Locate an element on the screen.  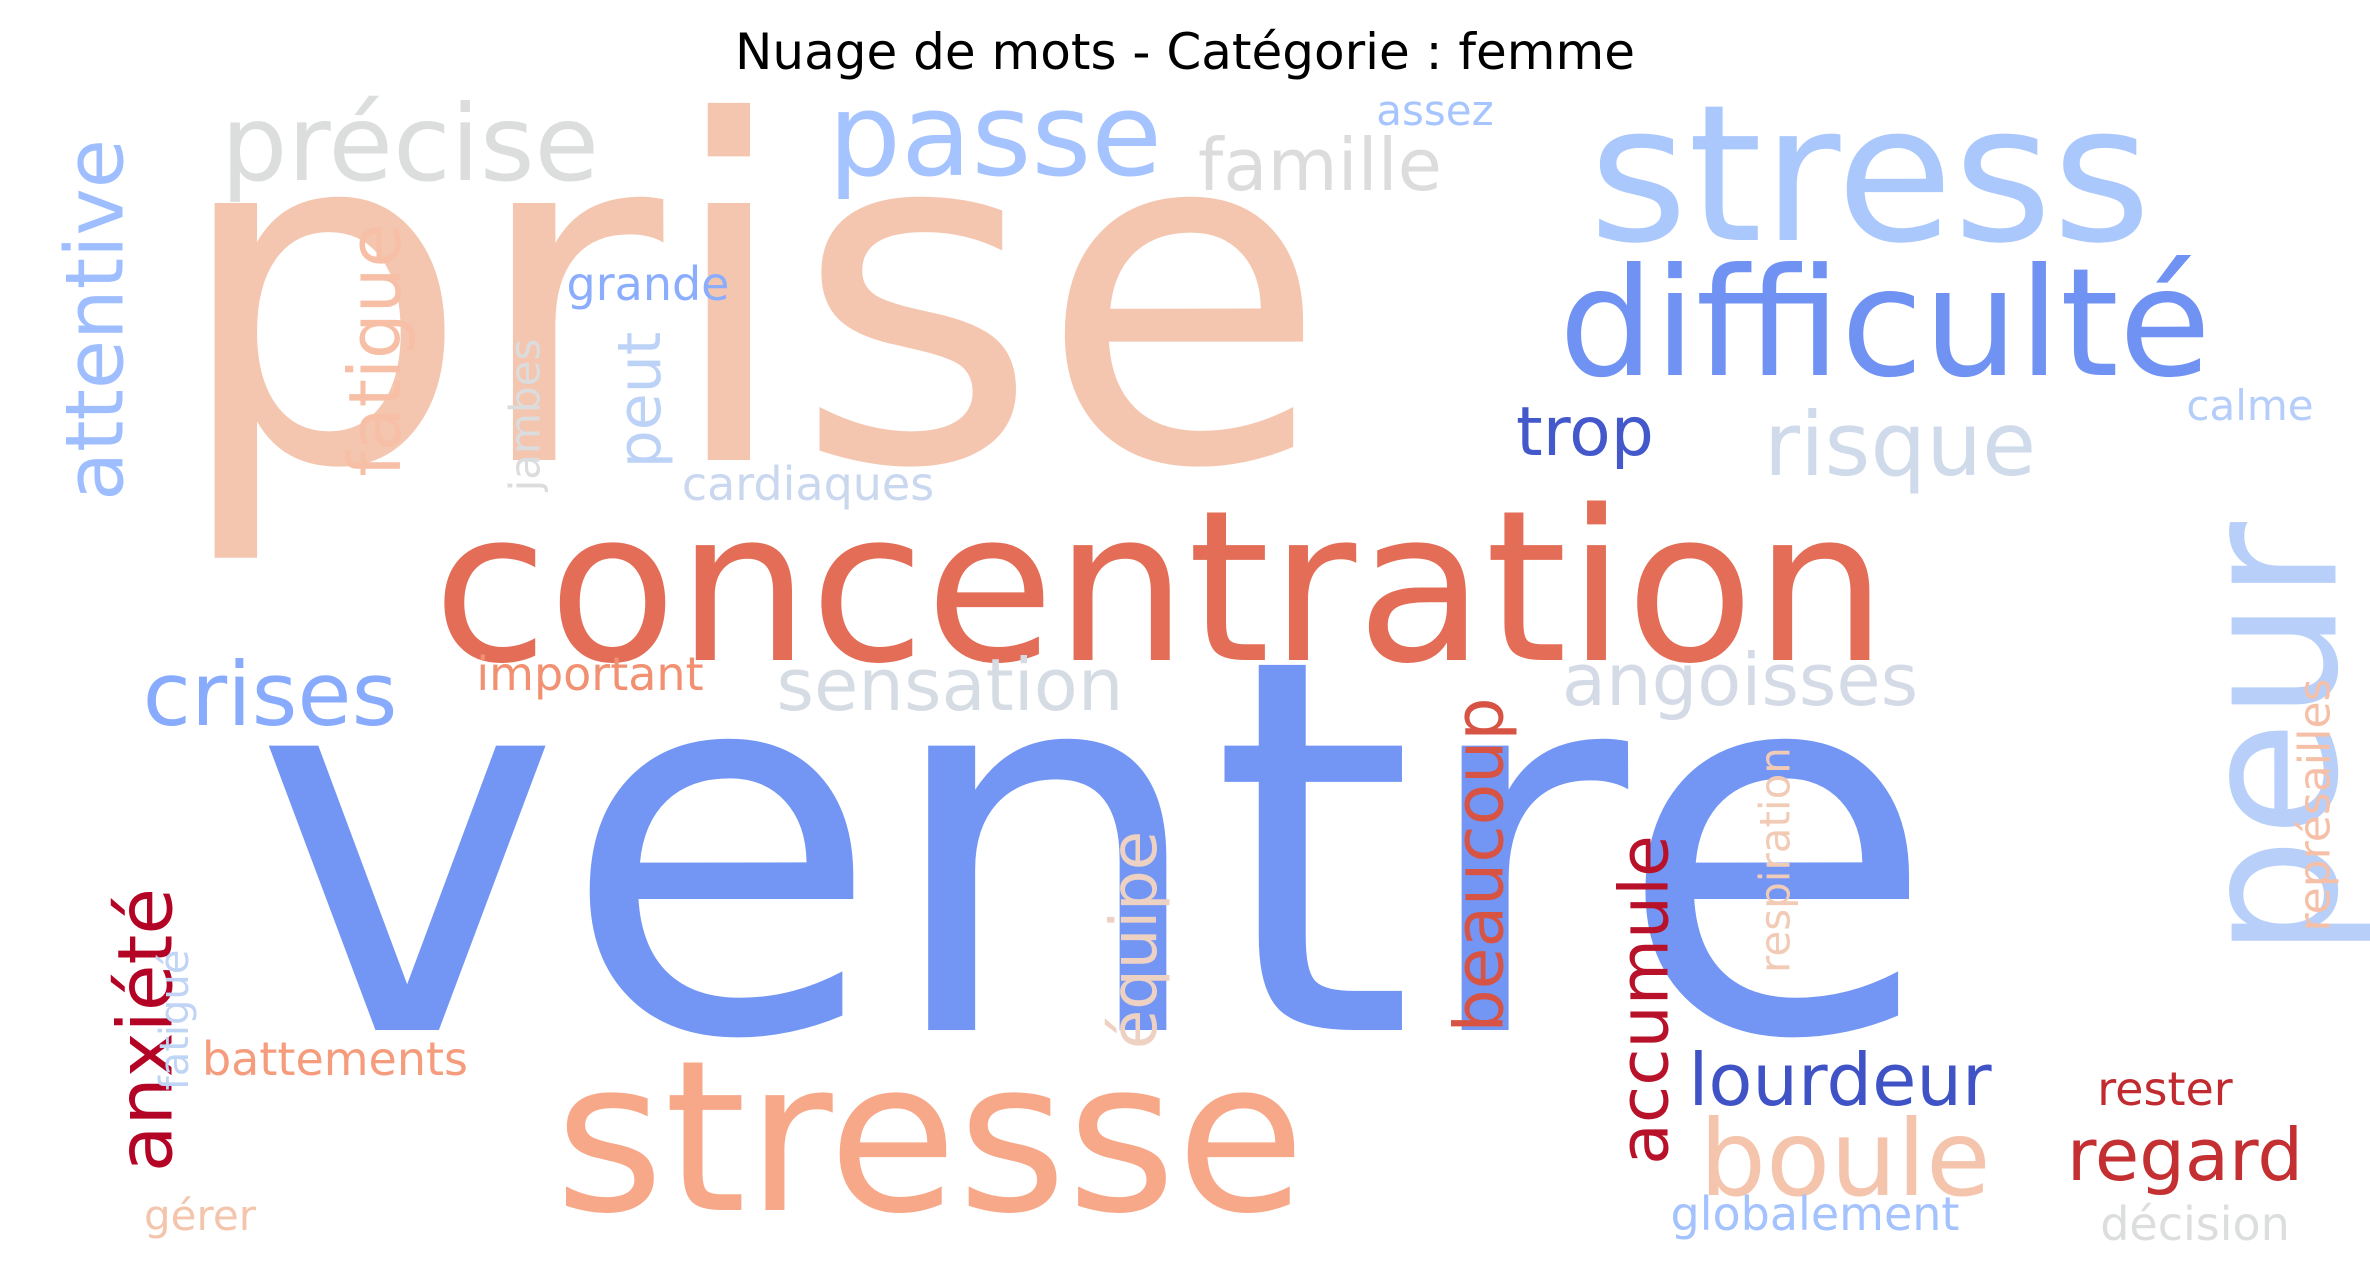
word-regard: regard is located at coordinates (2185, 1155).